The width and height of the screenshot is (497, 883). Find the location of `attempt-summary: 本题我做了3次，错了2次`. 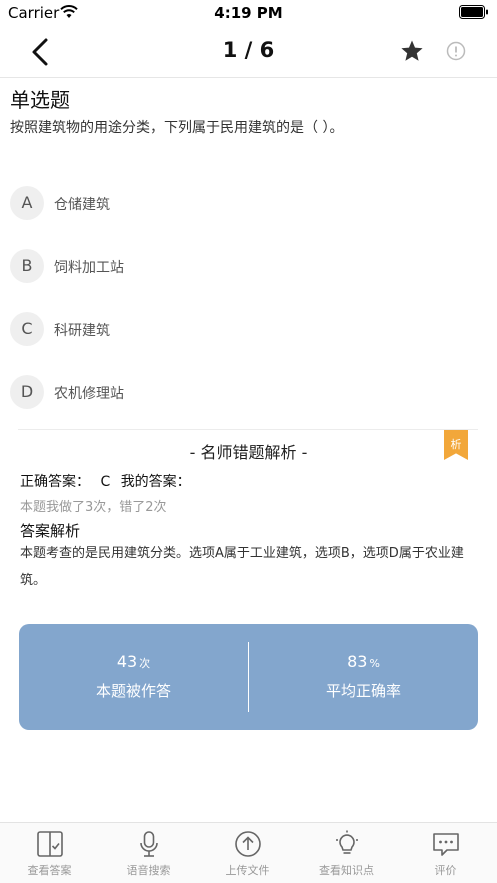

attempt-summary: 本题我做了3次，错了2次 is located at coordinates (93, 507).